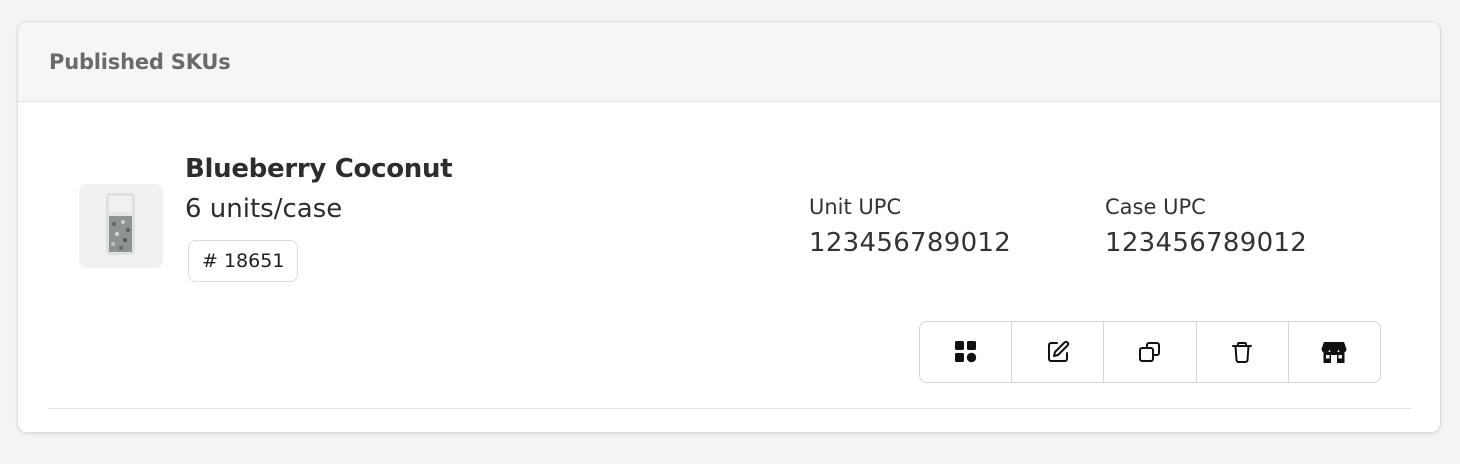 The width and height of the screenshot is (1460, 464). Describe the element at coordinates (855, 207) in the screenshot. I see `unit-upc-label: Unit UPC` at that location.